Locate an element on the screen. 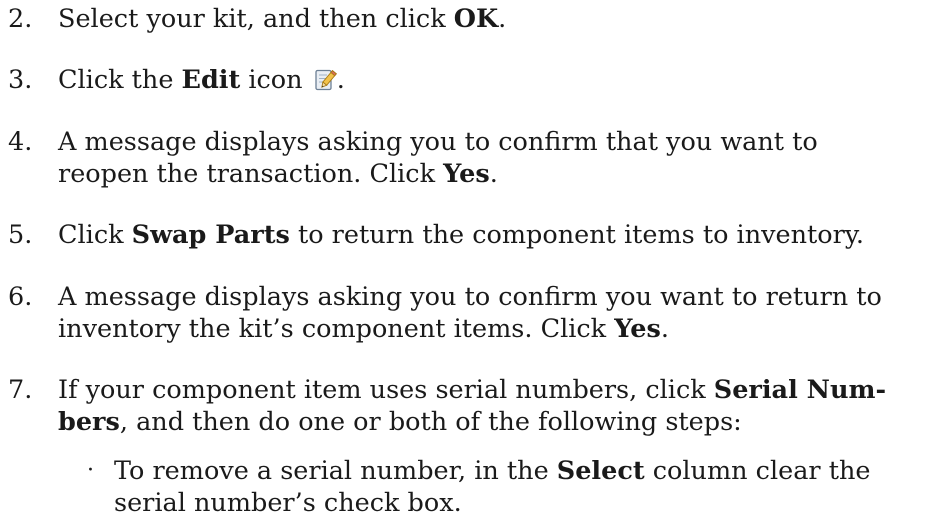  step-number: 3. is located at coordinates (20, 80).